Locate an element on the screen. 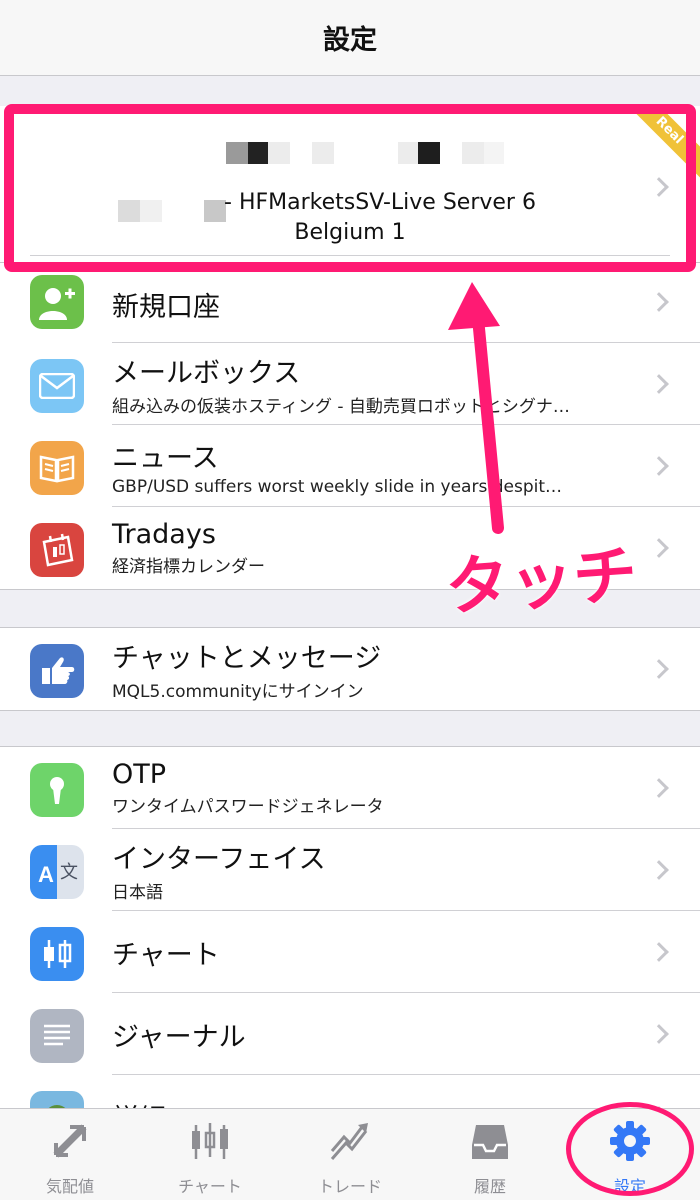 This screenshot has width=700, height=1200. divider is located at coordinates (350, 255).